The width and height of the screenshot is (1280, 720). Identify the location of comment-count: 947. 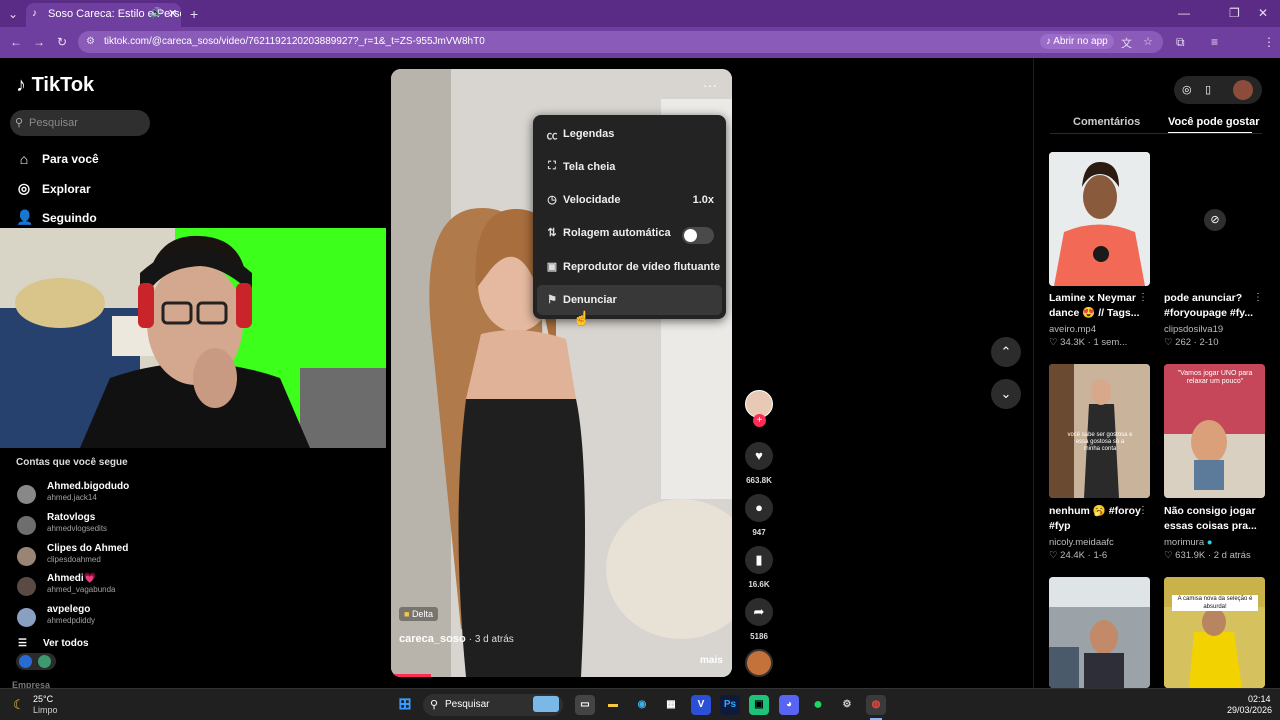
(759, 532).